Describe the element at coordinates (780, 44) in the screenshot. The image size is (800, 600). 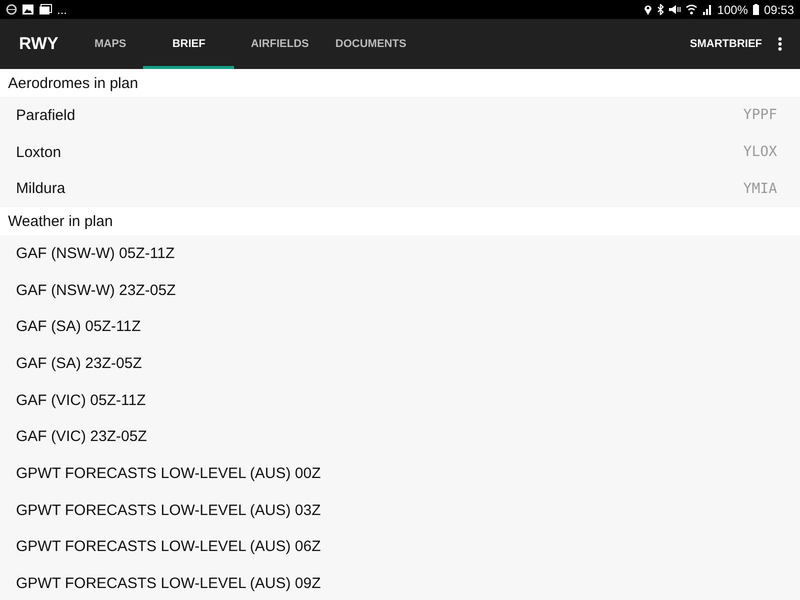
I see `more-menu-icon` at that location.